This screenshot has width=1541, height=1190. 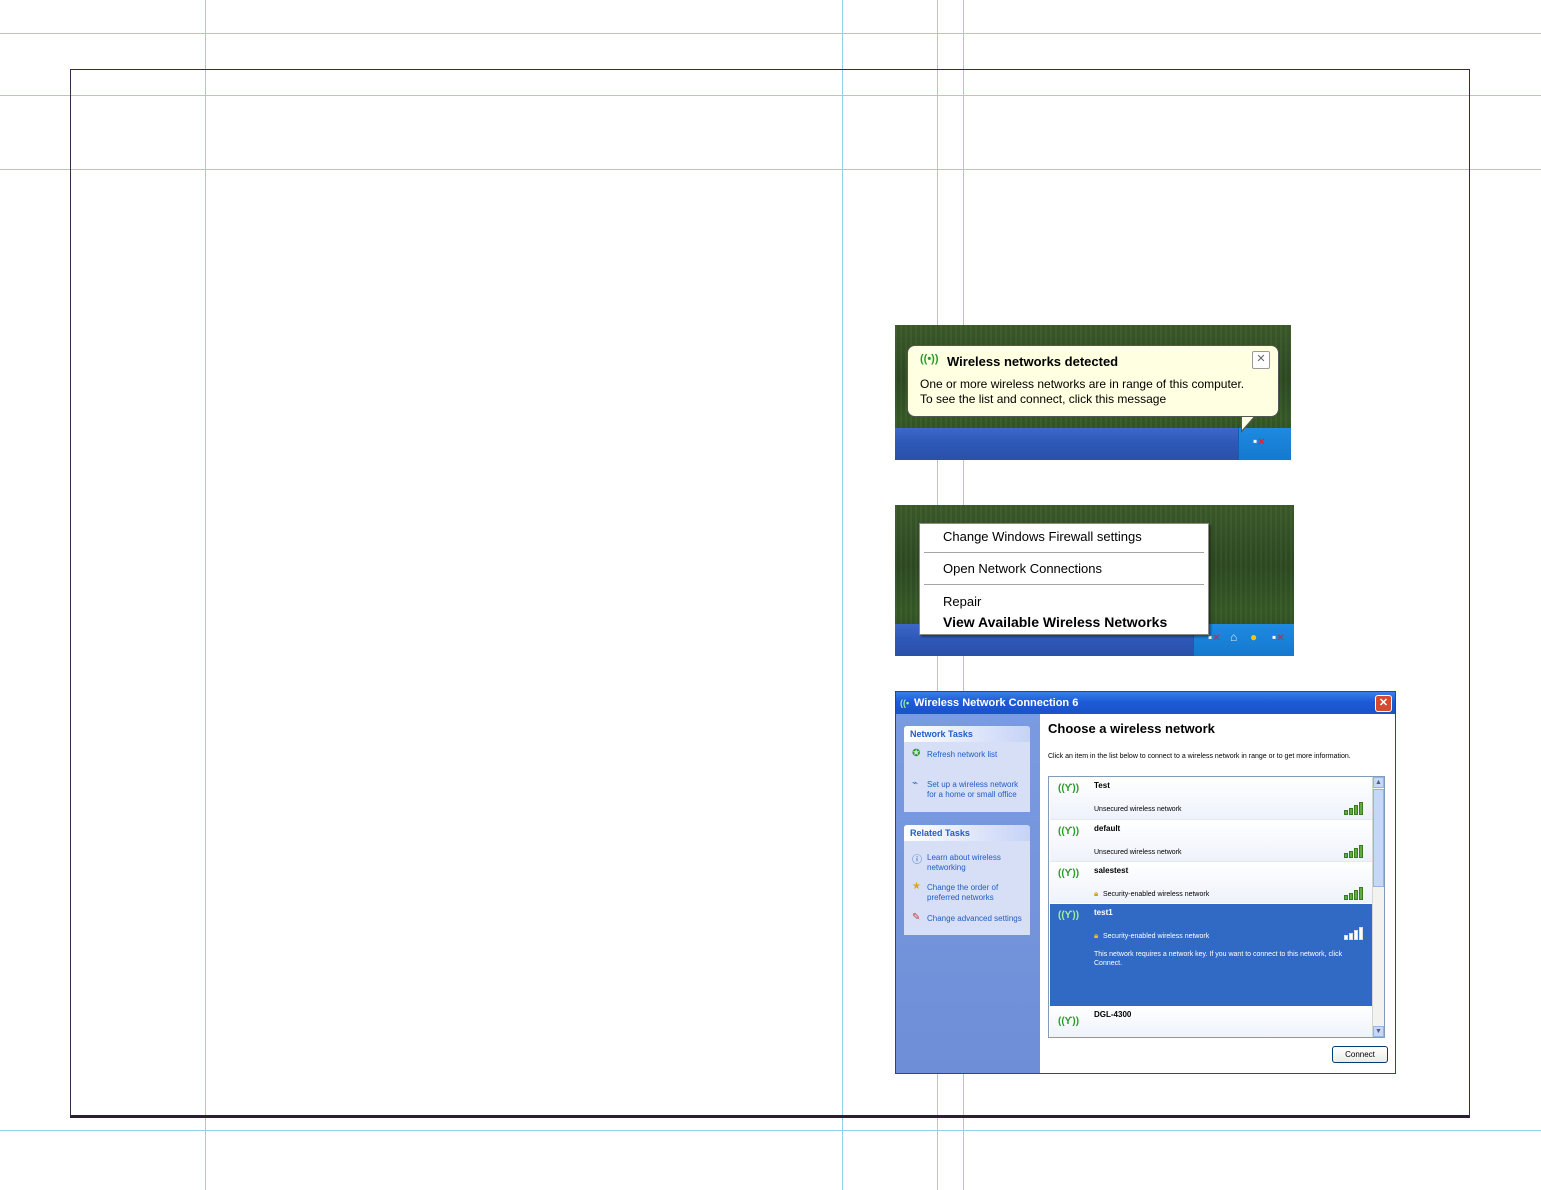 What do you see at coordinates (1145, 703) in the screenshot?
I see `window-titlebar: ((• Wireless Network Connection 6 ✕` at bounding box center [1145, 703].